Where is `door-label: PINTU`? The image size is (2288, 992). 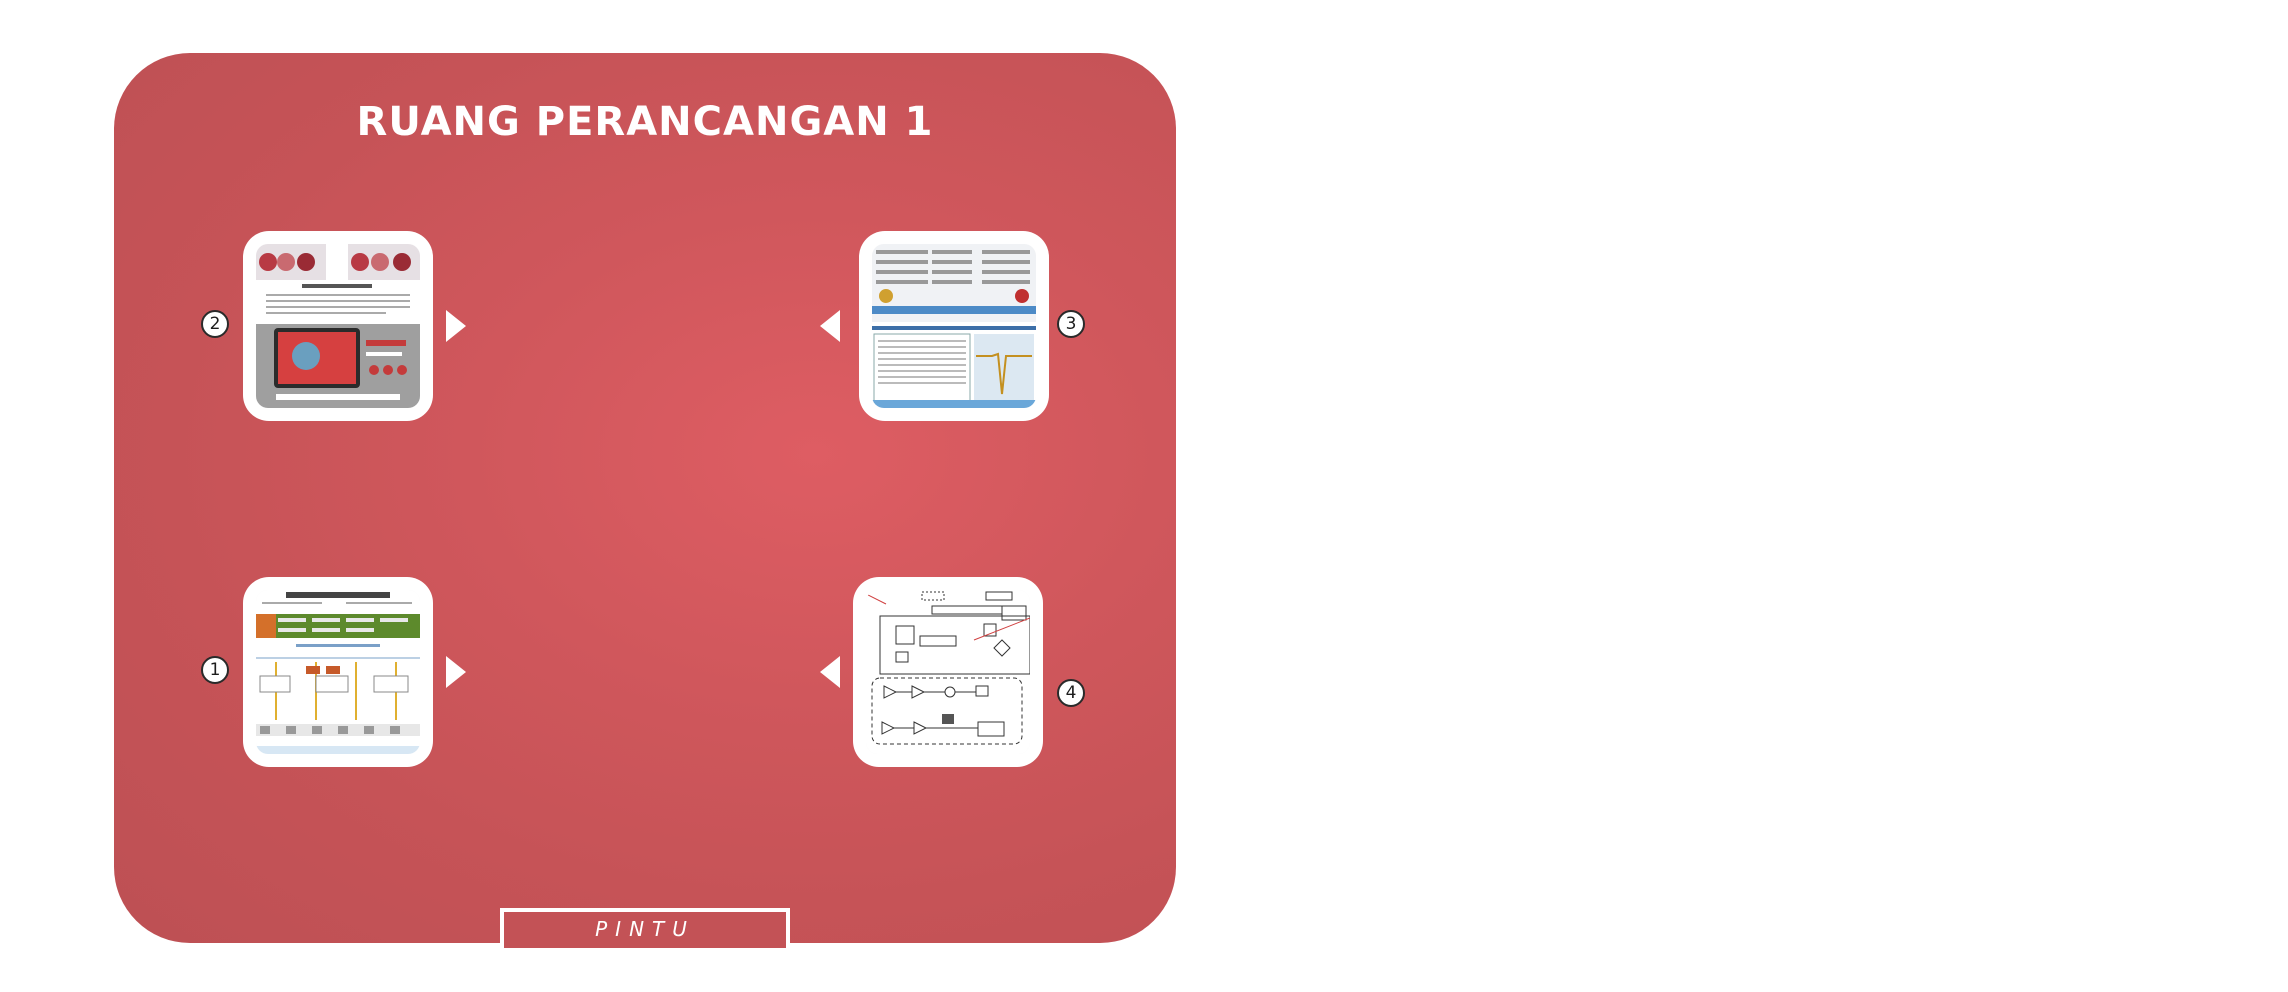
door-label: PINTU is located at coordinates (645, 929).